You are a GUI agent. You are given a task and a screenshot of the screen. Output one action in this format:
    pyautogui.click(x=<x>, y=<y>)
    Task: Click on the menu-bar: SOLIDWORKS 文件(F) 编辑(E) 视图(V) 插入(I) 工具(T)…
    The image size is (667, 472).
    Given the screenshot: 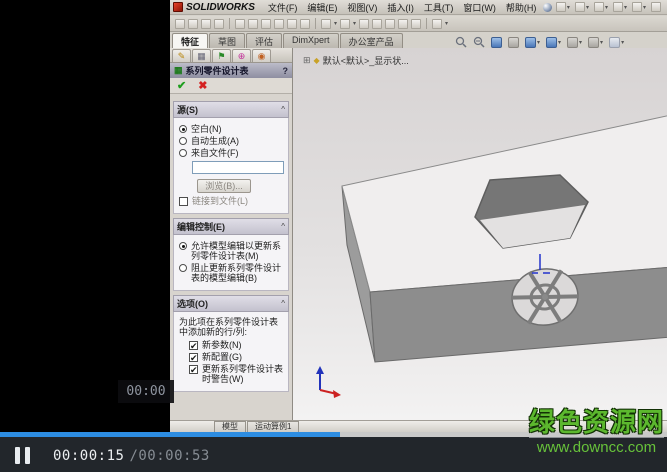 What is the action you would take?
    pyautogui.click(x=418, y=7)
    